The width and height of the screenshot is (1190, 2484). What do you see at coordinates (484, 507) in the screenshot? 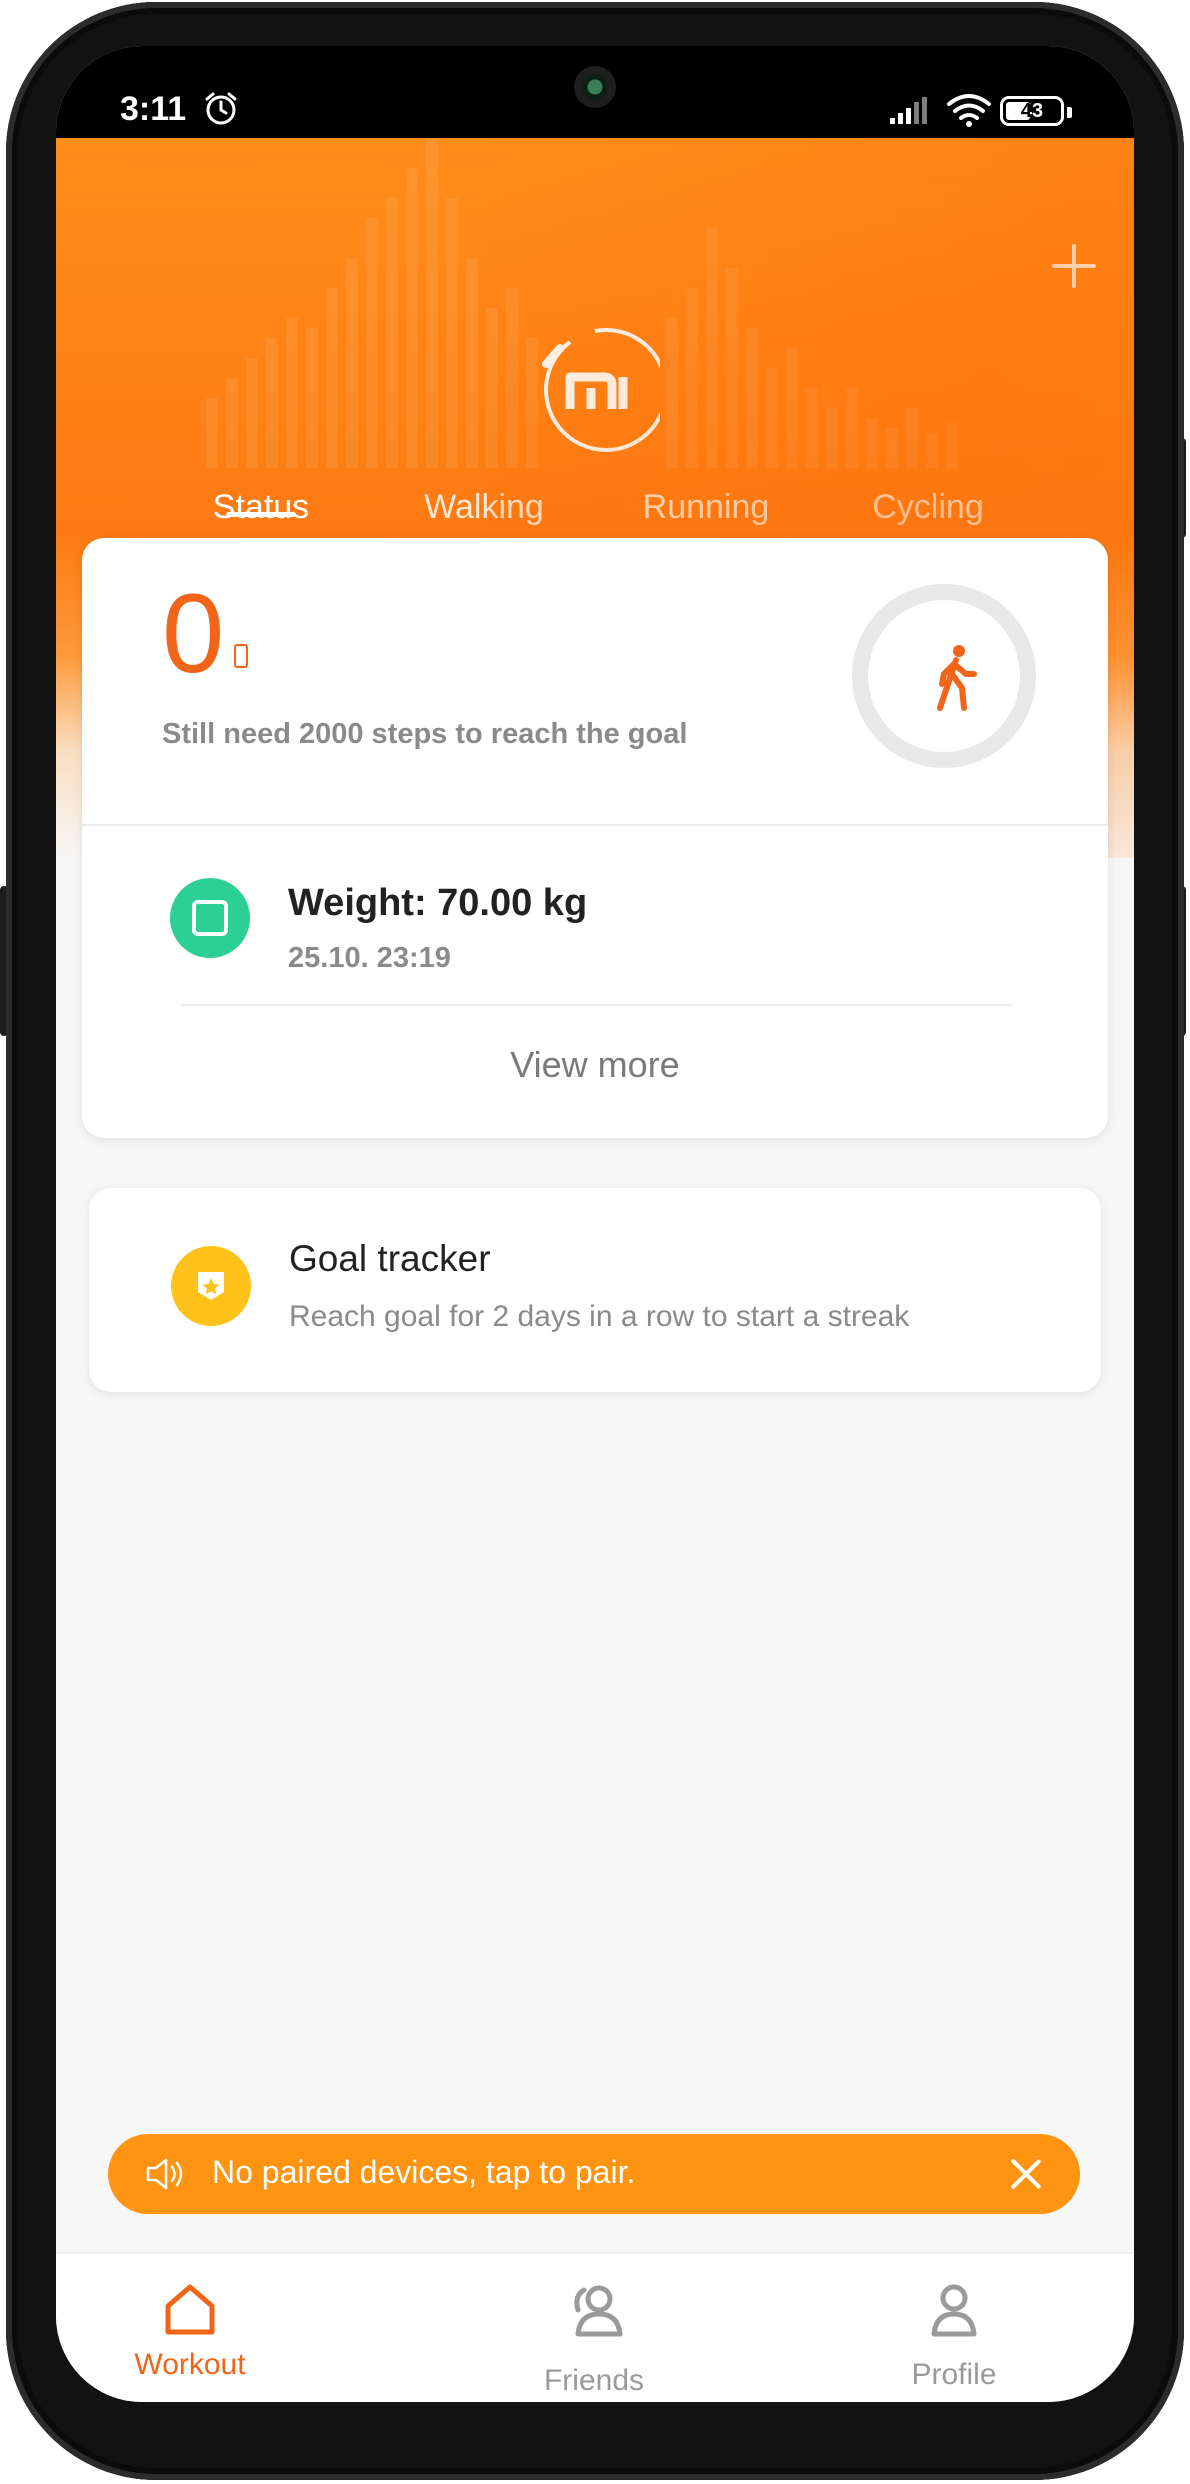
I see `tab-walking: Walking` at bounding box center [484, 507].